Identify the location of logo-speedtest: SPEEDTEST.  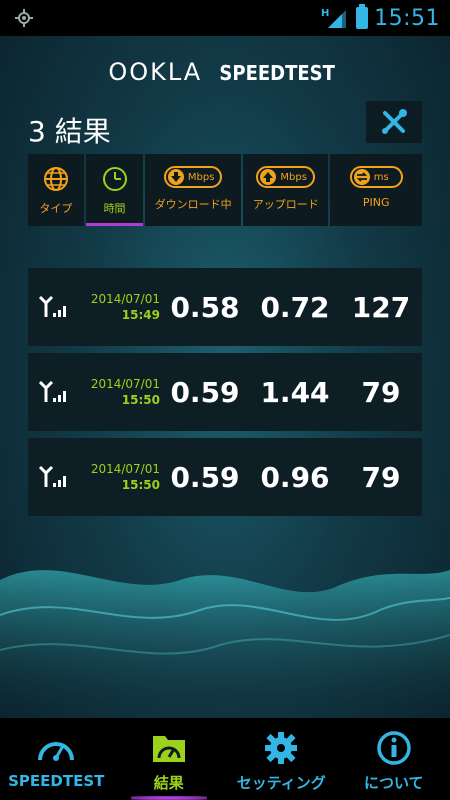
(277, 73).